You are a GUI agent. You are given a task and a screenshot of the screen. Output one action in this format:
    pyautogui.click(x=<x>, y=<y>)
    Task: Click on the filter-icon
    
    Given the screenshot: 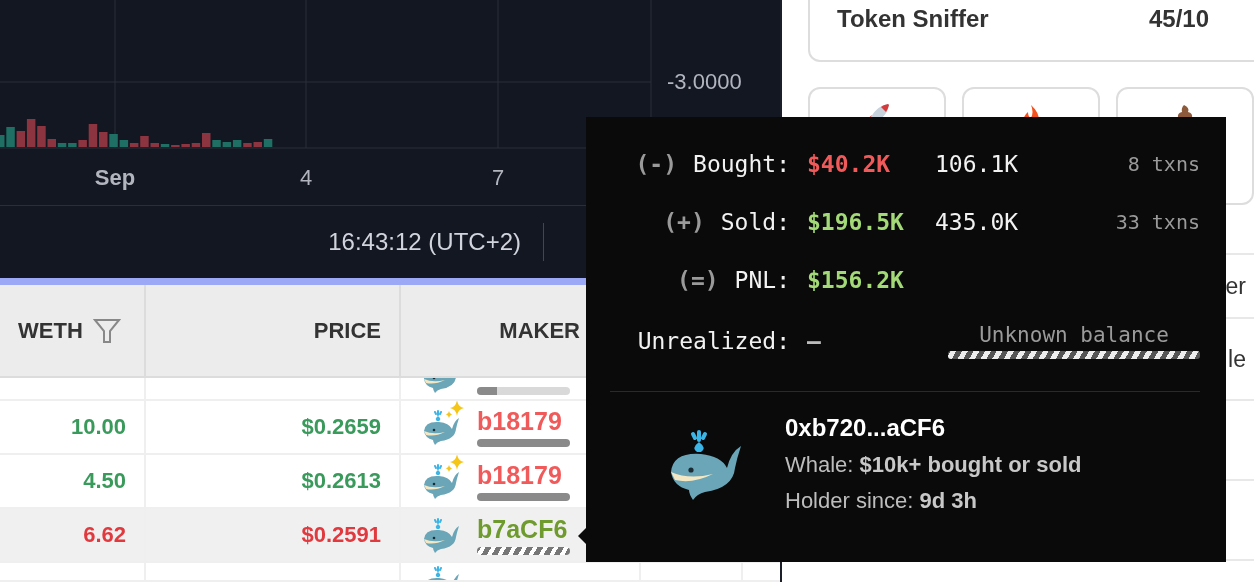 What is the action you would take?
    pyautogui.click(x=106, y=330)
    